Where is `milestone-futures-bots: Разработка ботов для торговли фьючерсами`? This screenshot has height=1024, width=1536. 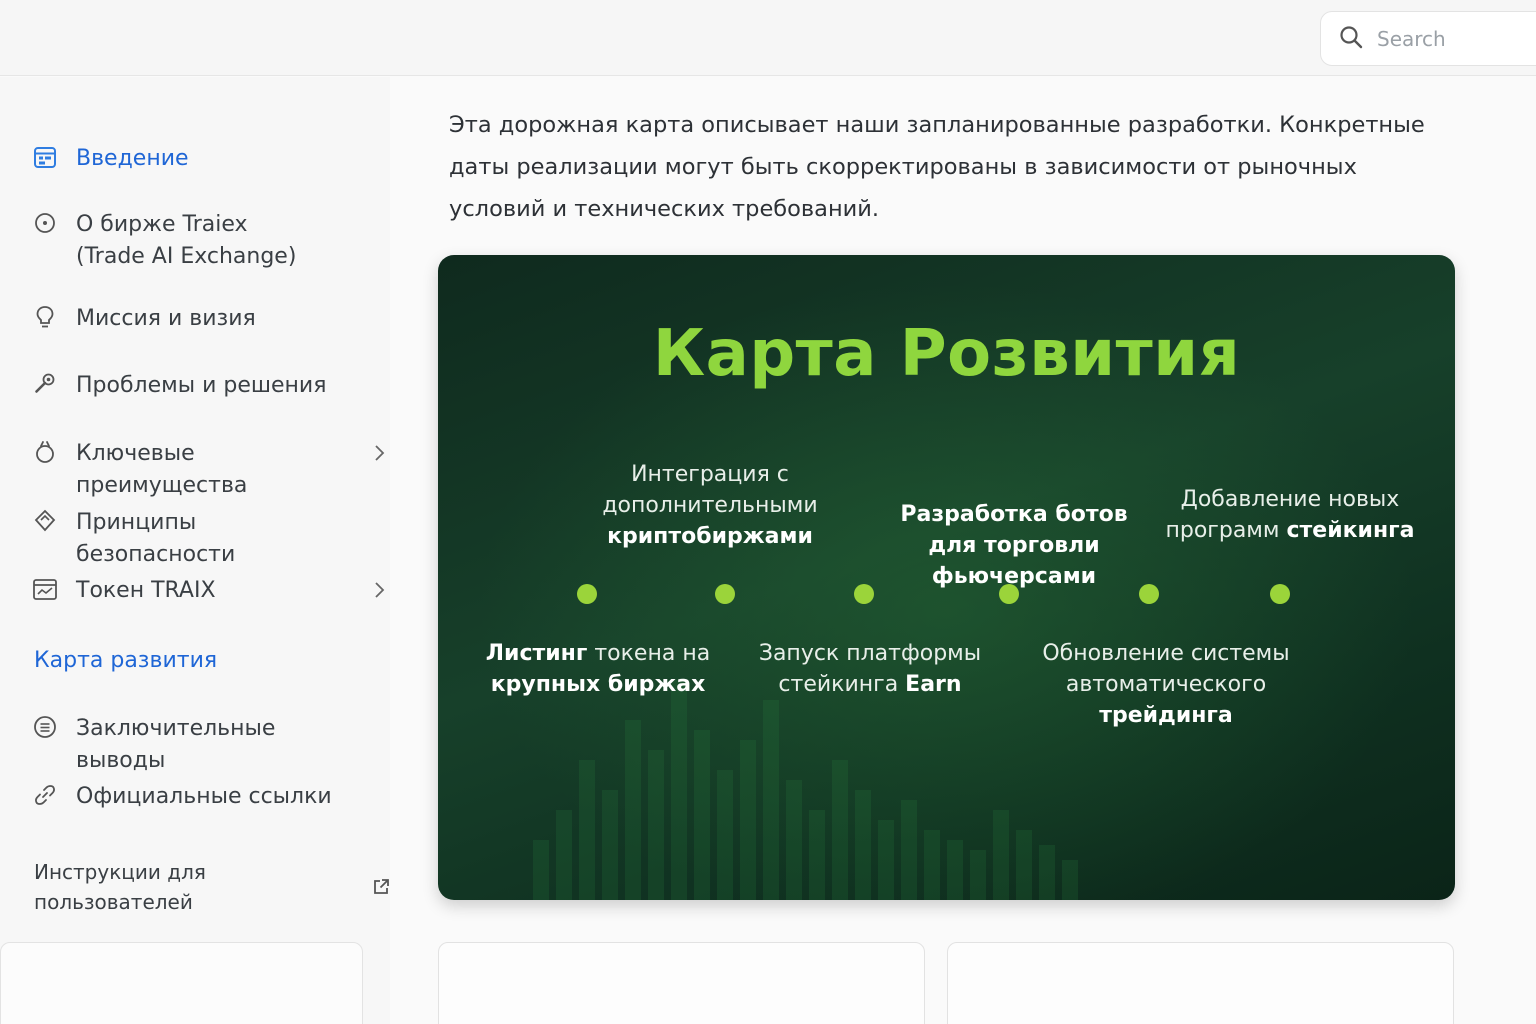
milestone-futures-bots: Разработка ботов для торговли фьючерсами is located at coordinates (1014, 530).